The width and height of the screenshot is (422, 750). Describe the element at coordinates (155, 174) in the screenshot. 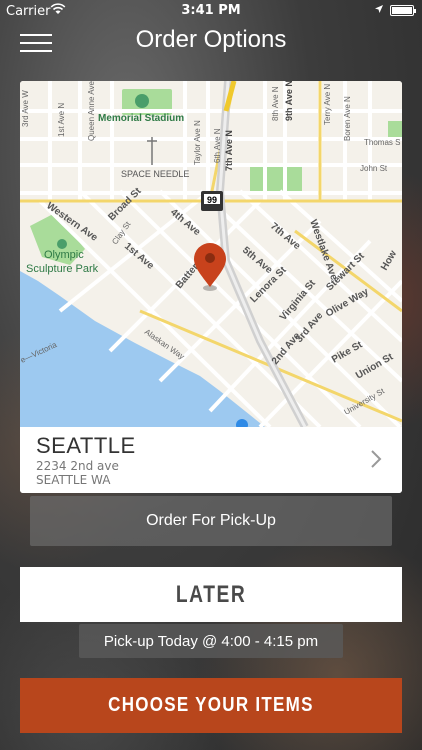

I see `map-label-space-needle: SPACE NEEDLE` at that location.